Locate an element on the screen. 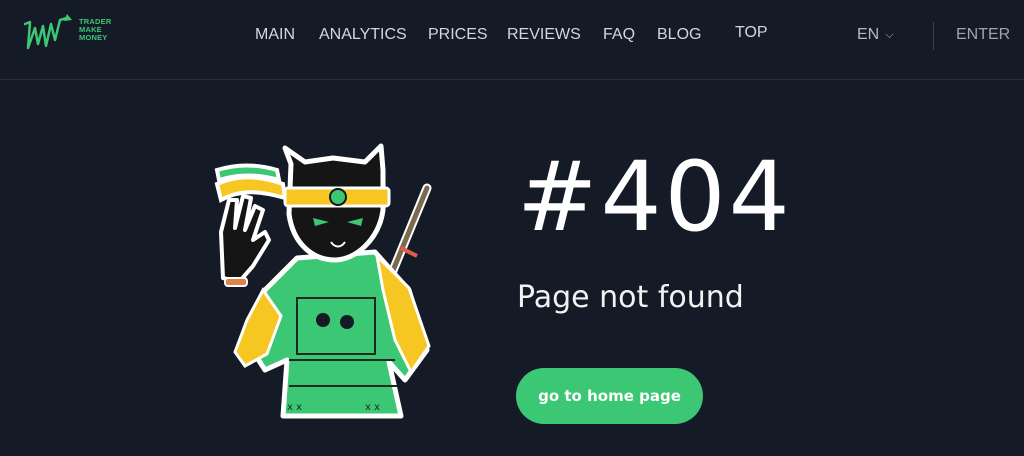  language-selector: EN ⌵ is located at coordinates (875, 35).